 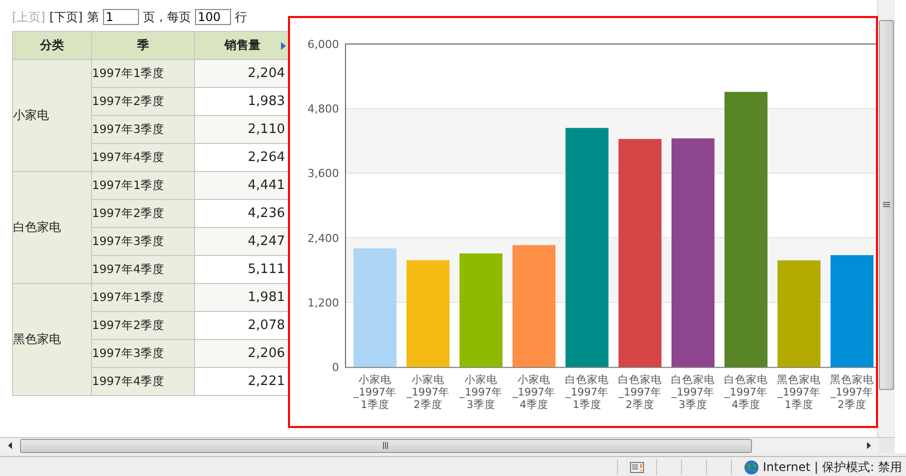 I want to click on column-header: 分类, so click(x=52, y=46).